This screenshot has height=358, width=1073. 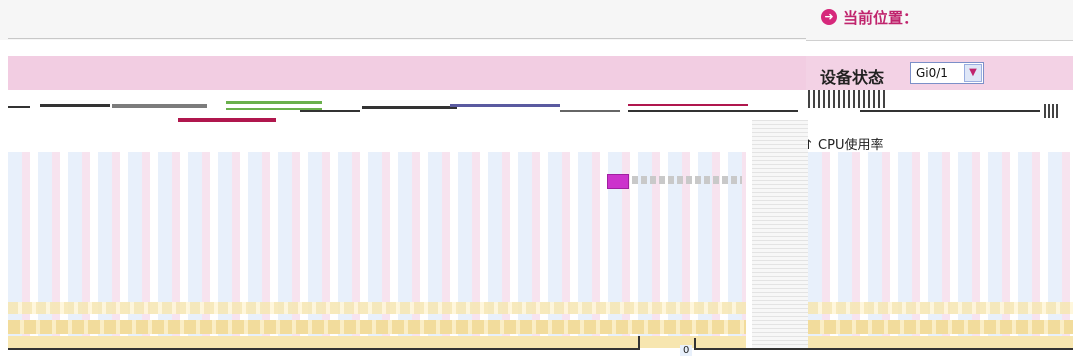 I want to click on port-select: Gi0/1 ▼, so click(x=947, y=73).